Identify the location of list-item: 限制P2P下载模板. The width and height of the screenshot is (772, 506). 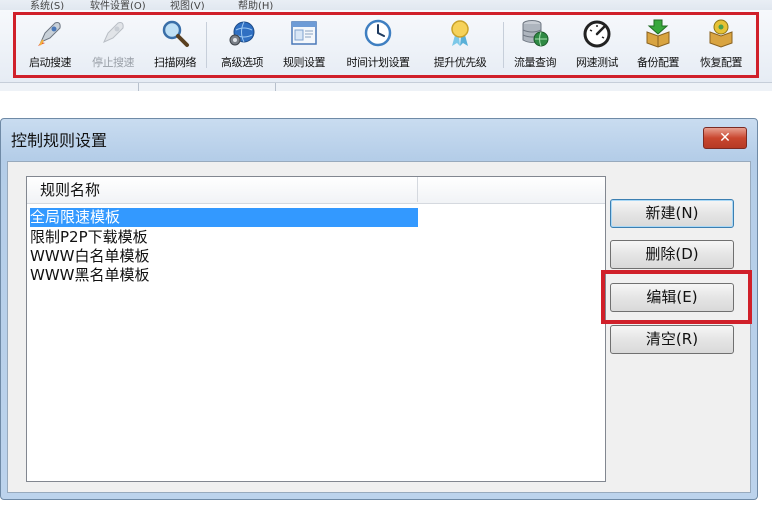
(224, 237).